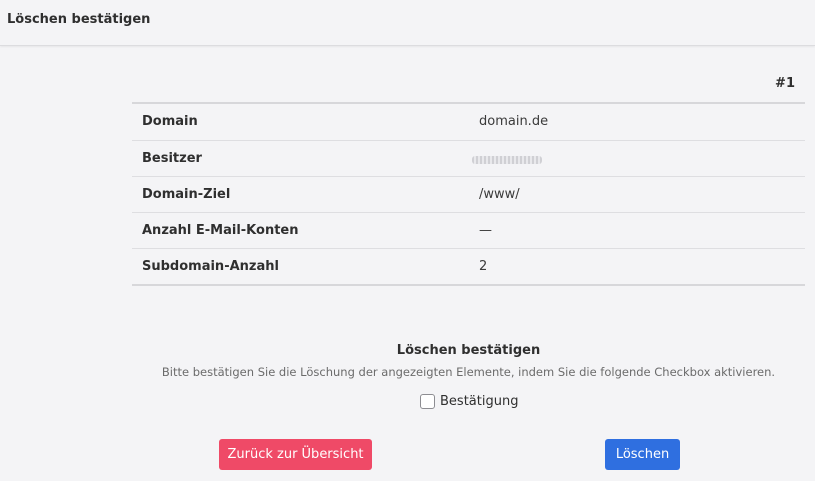 The image size is (815, 481). I want to click on row-label: Domain, so click(170, 121).